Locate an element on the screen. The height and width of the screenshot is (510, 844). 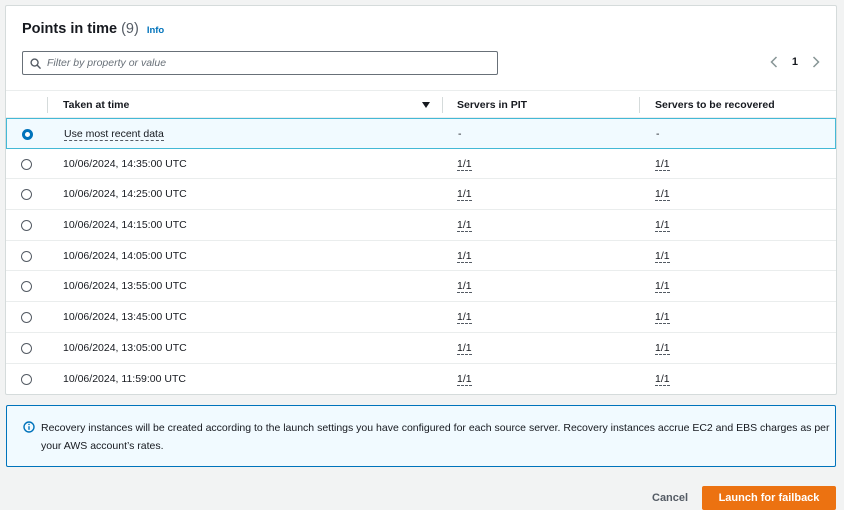
table-row: 10/06/2024, 14:35:00 UTC 1/1 1/1 is located at coordinates (421, 164).